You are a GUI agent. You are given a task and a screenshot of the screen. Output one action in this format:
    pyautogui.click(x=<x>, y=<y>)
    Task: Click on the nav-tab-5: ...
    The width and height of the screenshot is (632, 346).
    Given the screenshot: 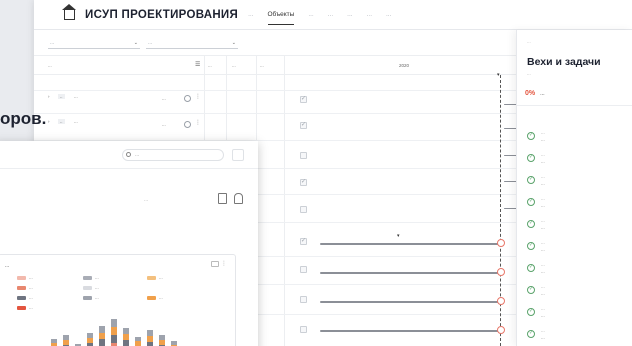 What is the action you would take?
    pyautogui.click(x=349, y=14)
    